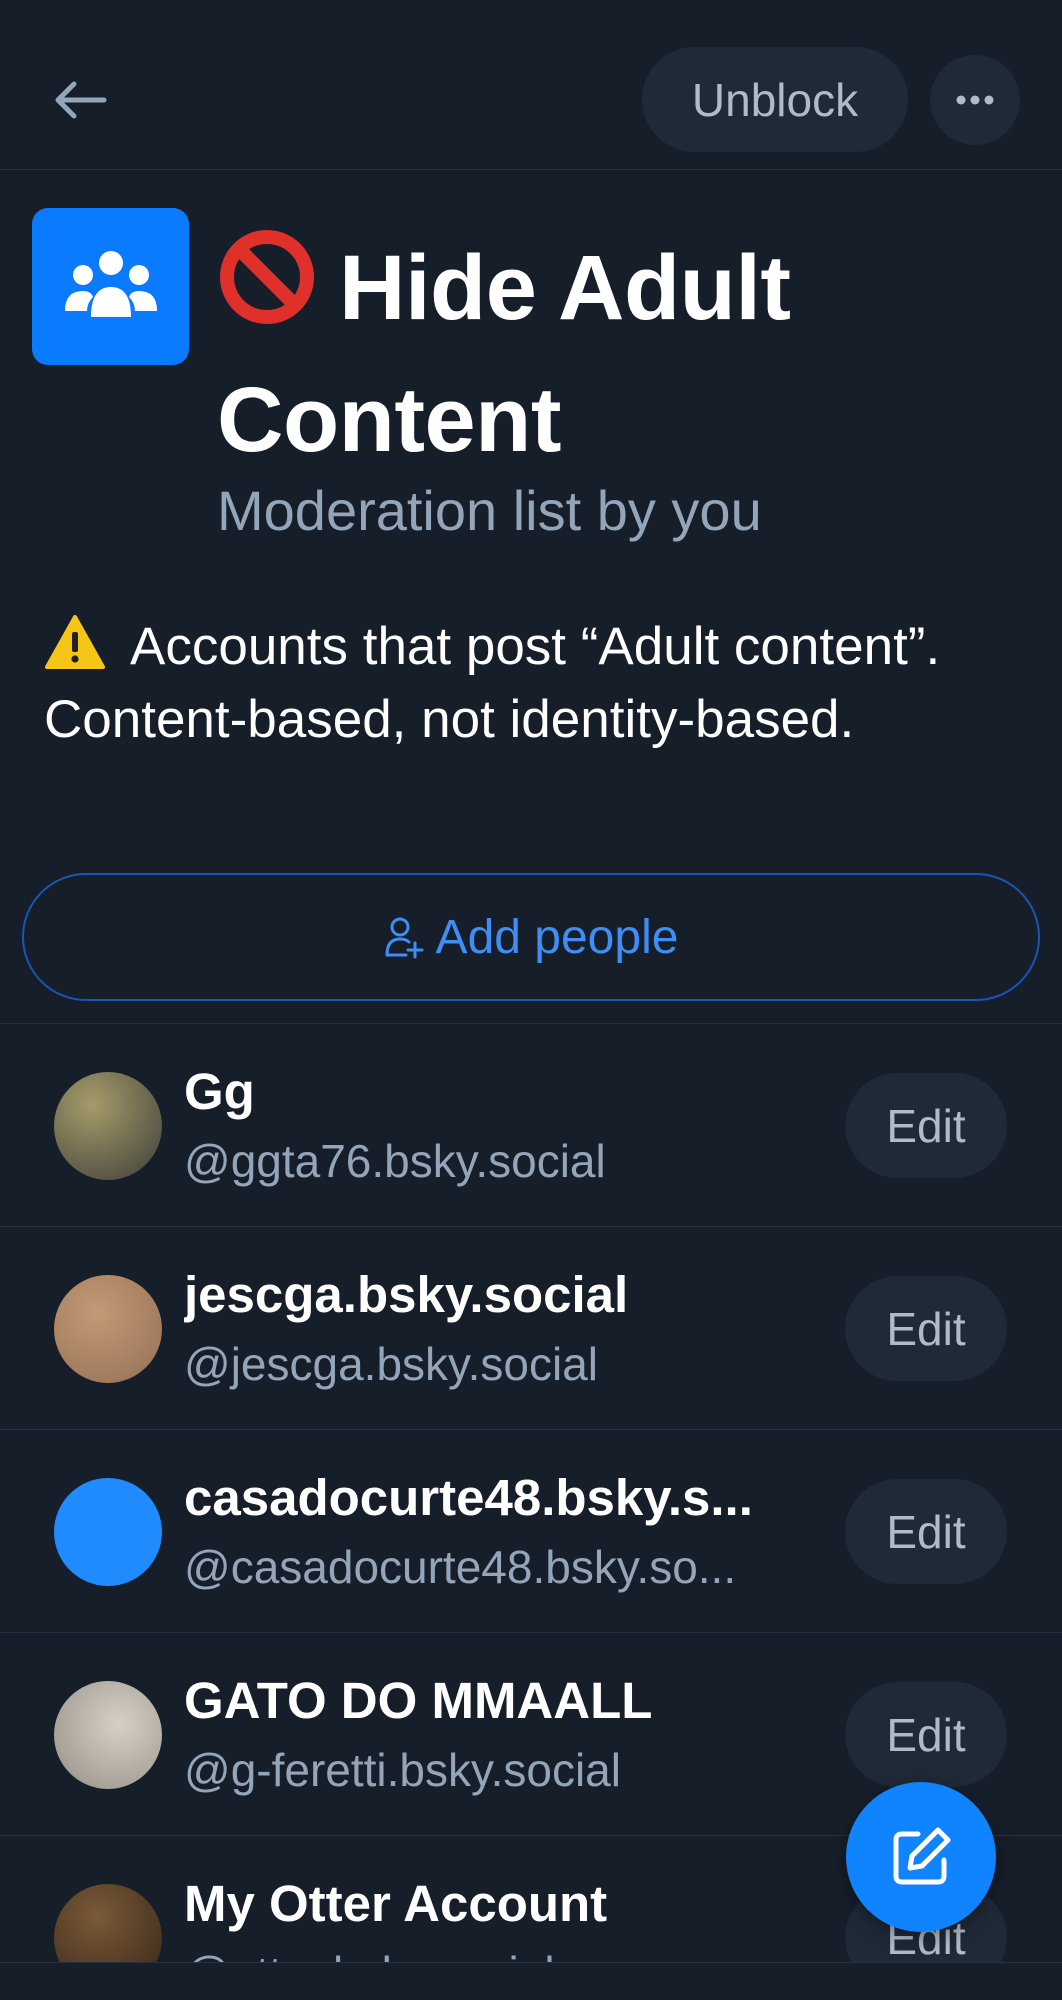  I want to click on bottom-bar, so click(531, 1981).